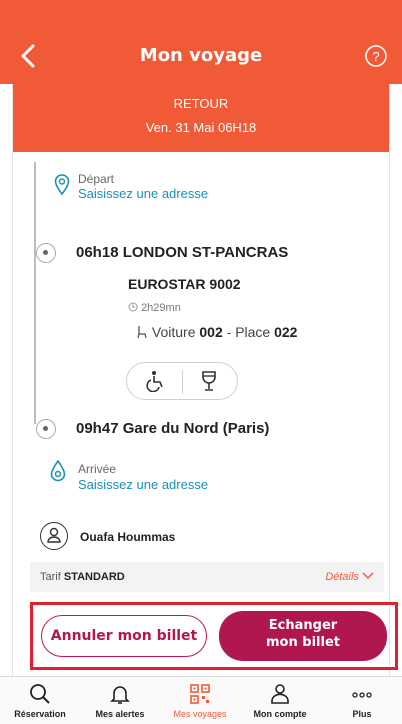  I want to click on arrival-row: 09h47 Gare du Nord (Paris), so click(172, 428).